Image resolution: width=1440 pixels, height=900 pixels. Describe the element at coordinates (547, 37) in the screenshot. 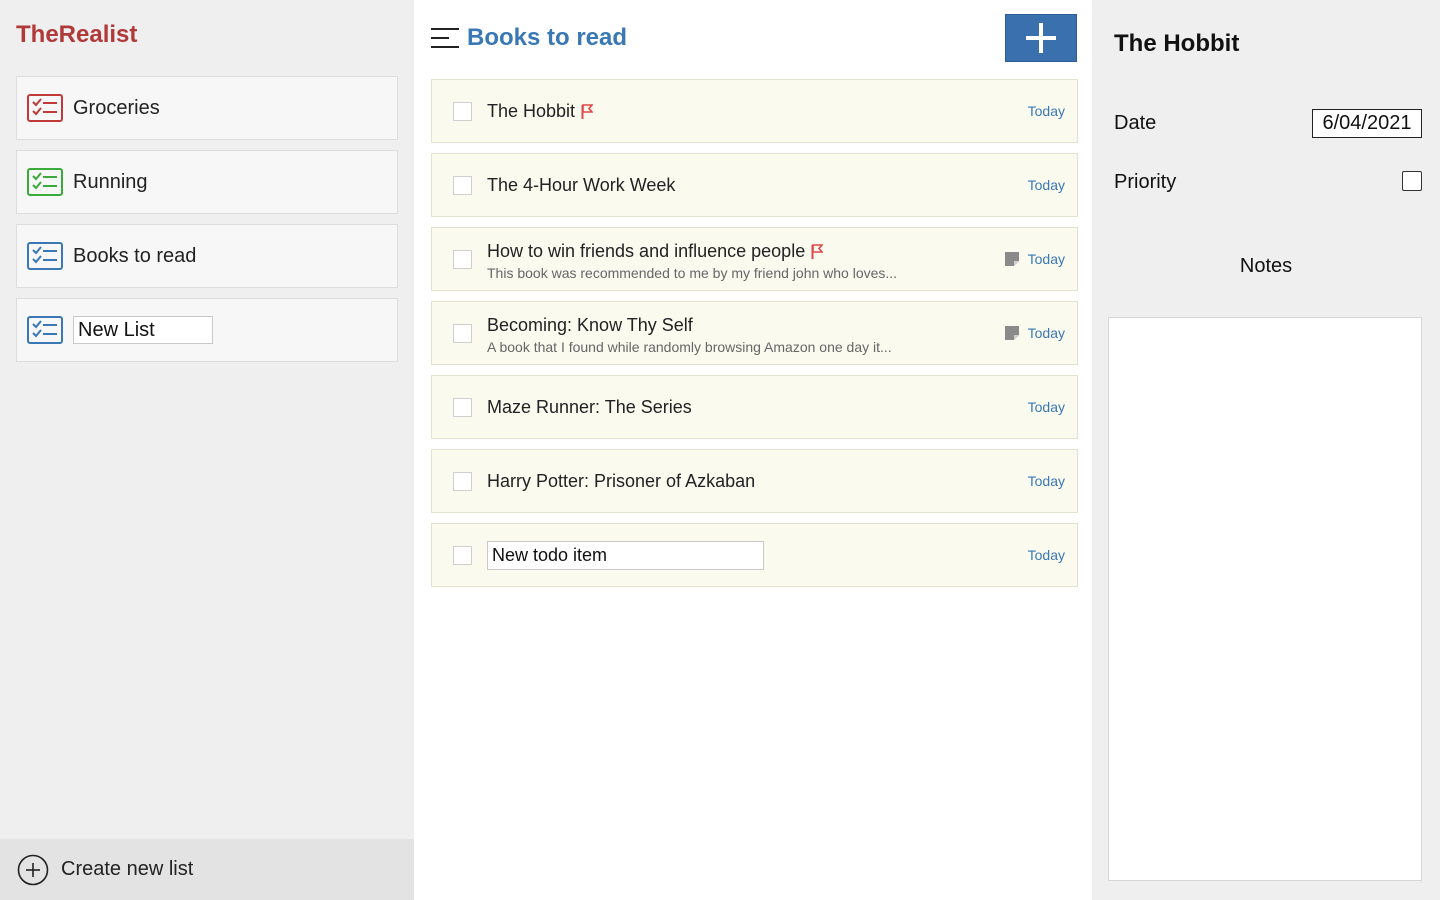

I see `list-title: Books to read` at that location.